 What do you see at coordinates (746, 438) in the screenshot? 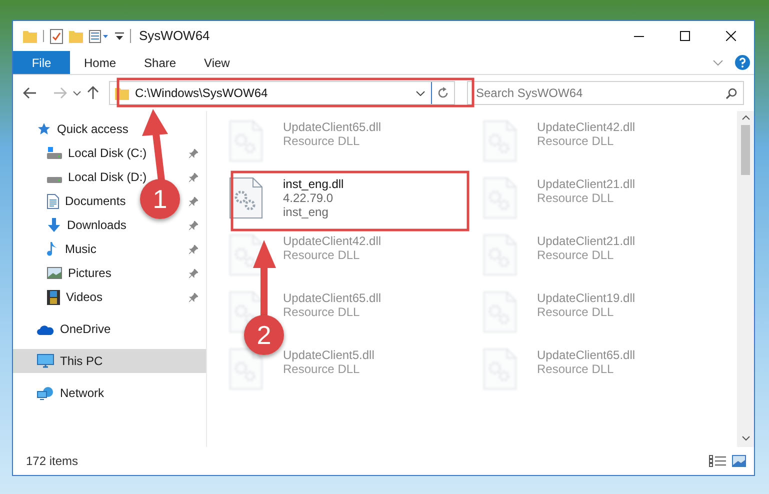
I see `scroll-down-icon` at bounding box center [746, 438].